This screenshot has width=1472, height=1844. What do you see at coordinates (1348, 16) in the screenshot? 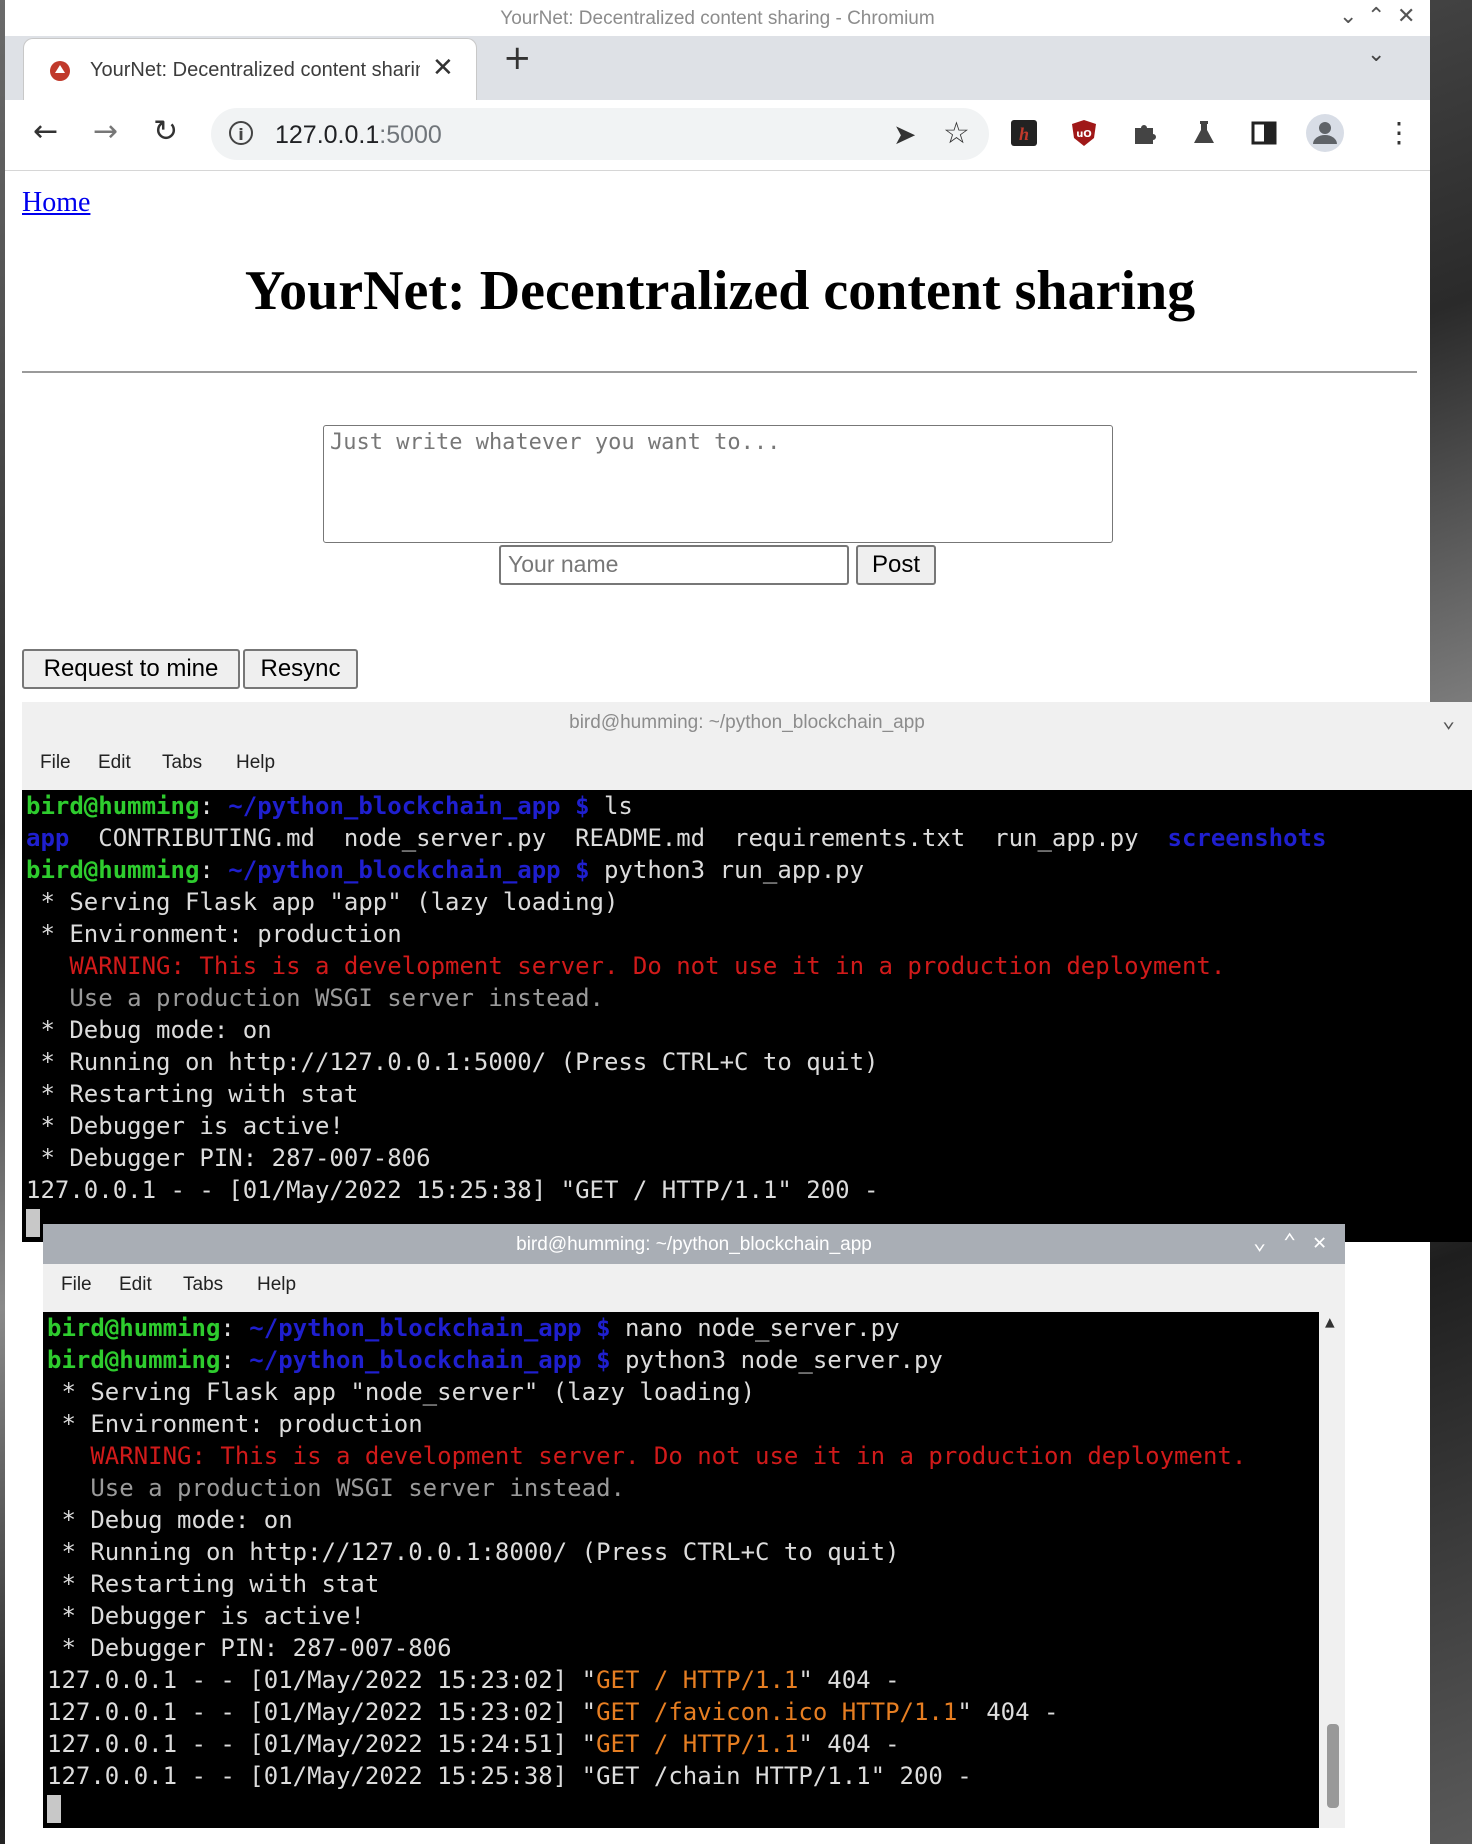
I see `minimize-icon: ⌄` at bounding box center [1348, 16].